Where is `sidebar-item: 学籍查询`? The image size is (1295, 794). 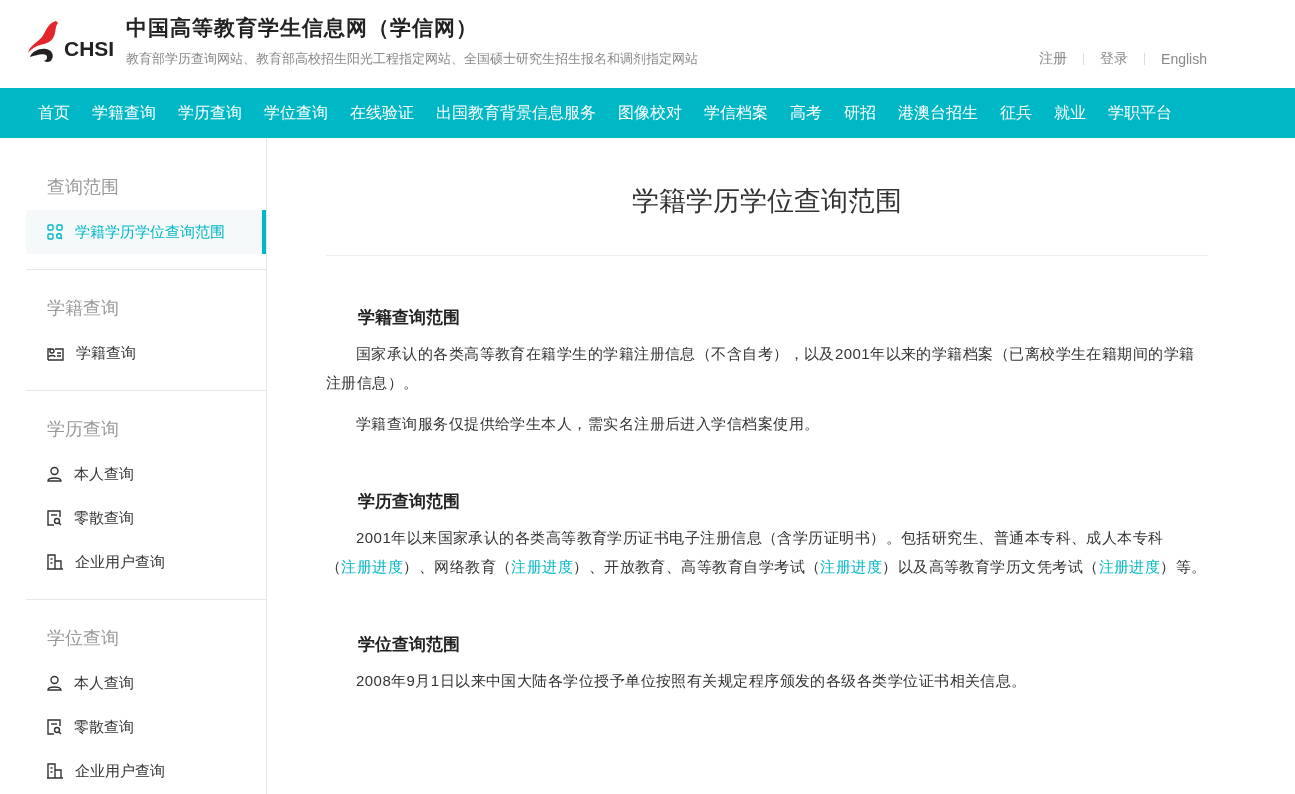 sidebar-item: 学籍查询 is located at coordinates (146, 353).